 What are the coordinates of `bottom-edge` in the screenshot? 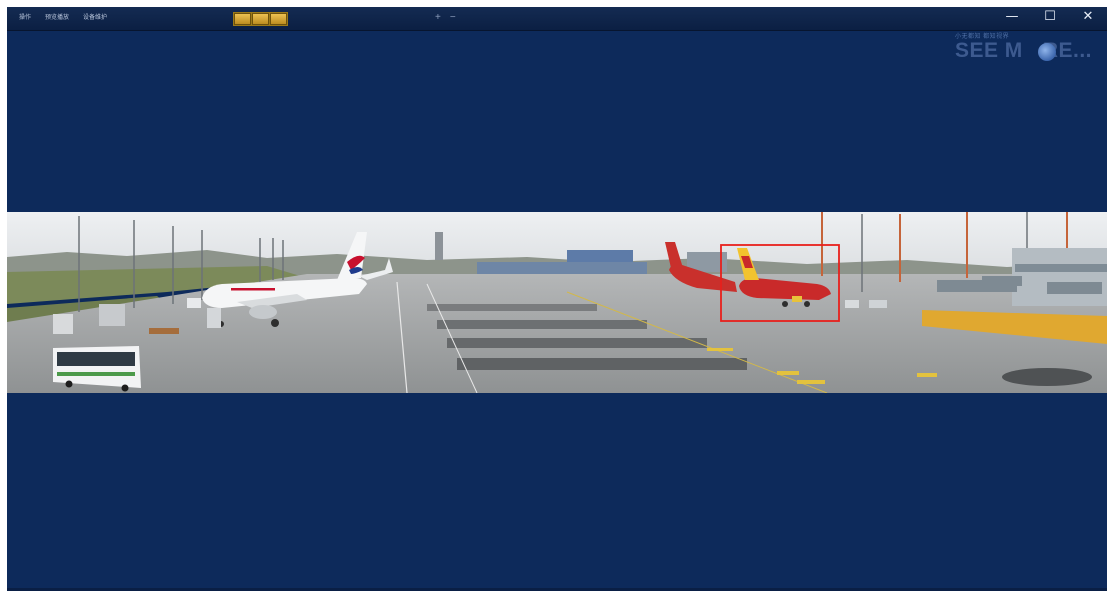 It's located at (557, 589).